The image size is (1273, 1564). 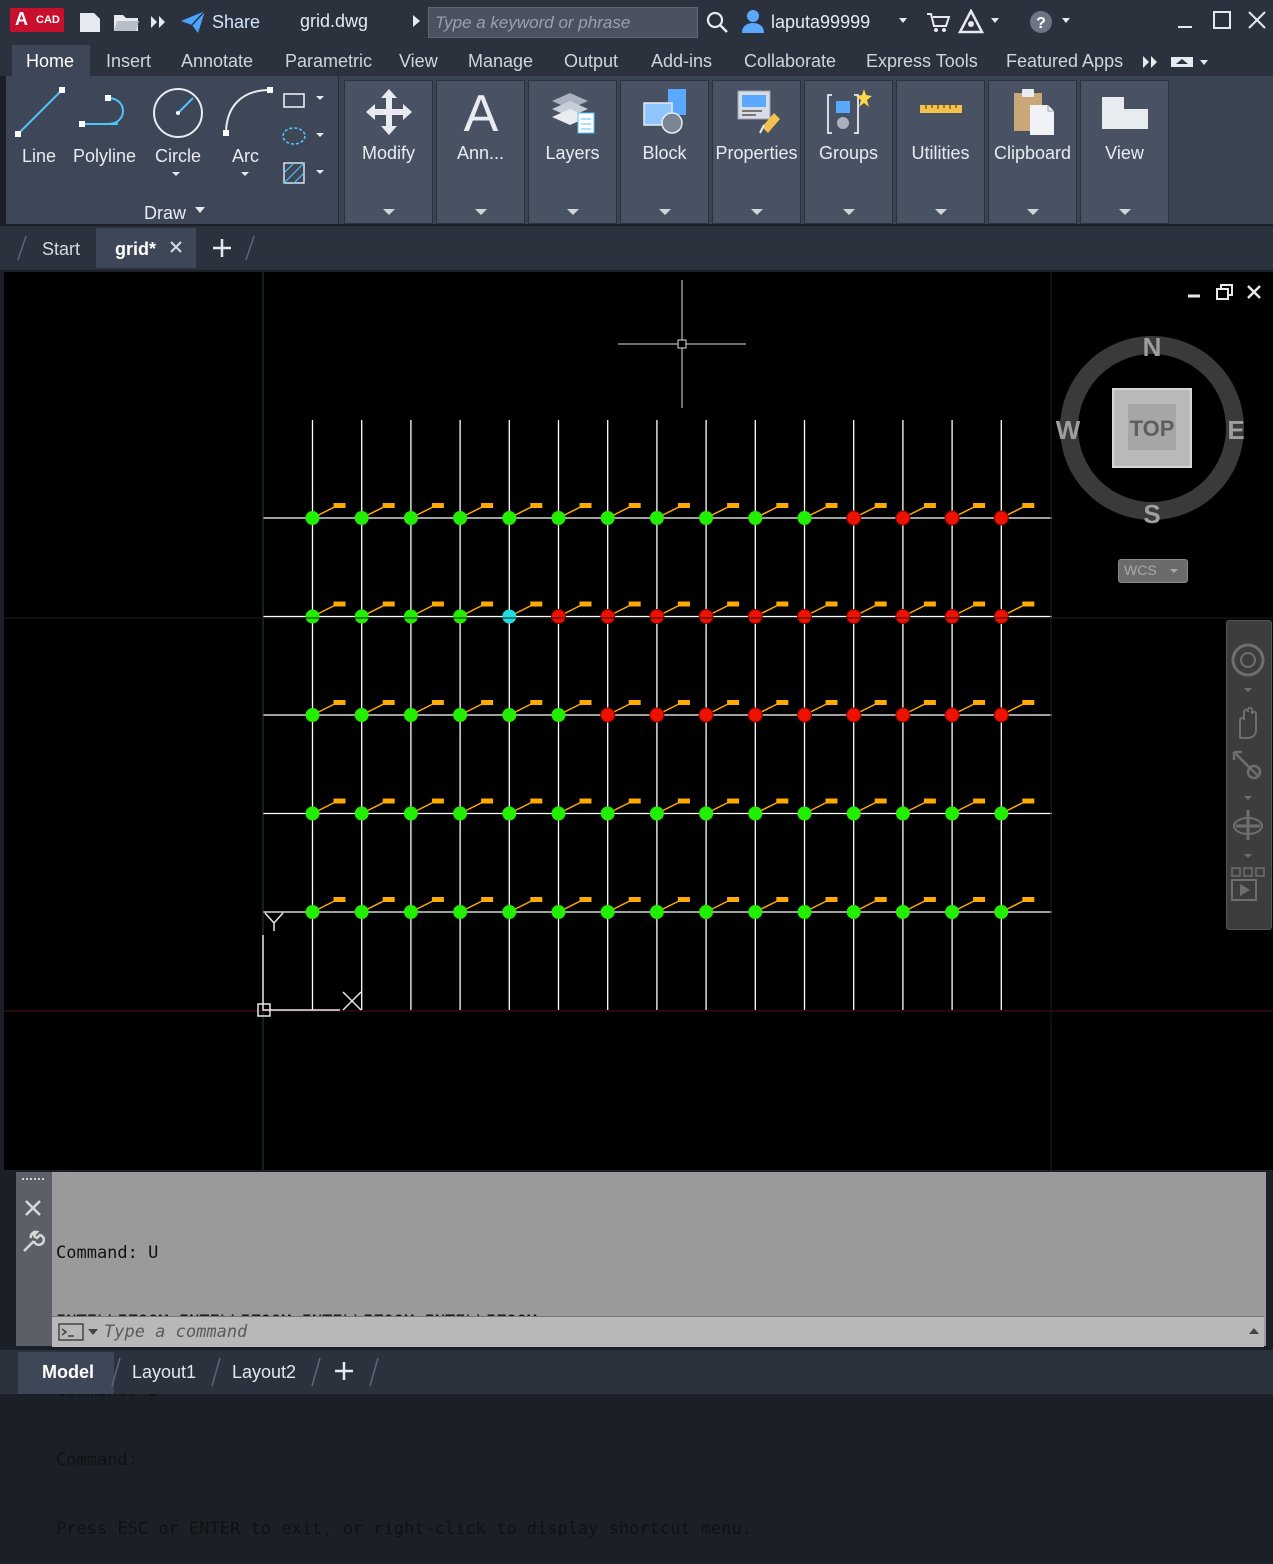 What do you see at coordinates (34, 1179) in the screenshot?
I see `command-grip-icon` at bounding box center [34, 1179].